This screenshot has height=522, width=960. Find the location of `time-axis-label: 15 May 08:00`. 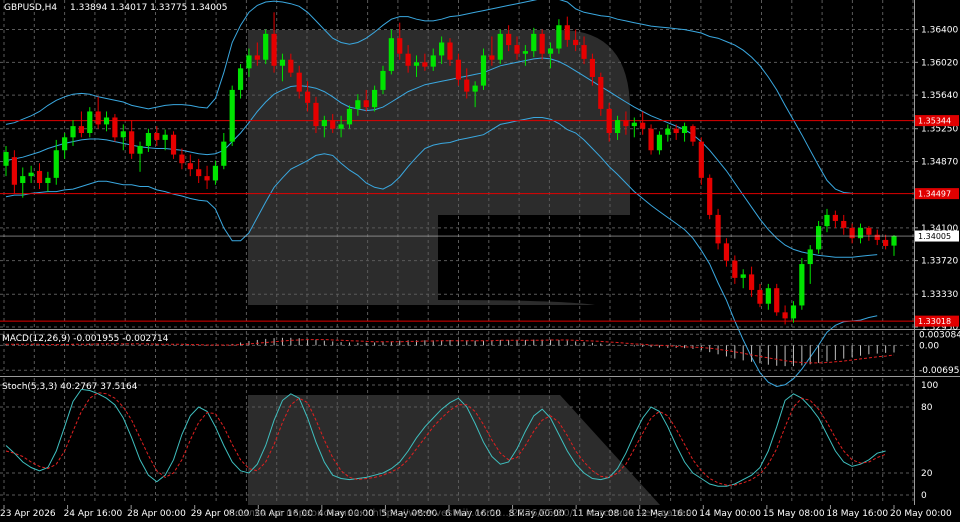

time-axis-label: 15 May 08:00 is located at coordinates (794, 514).